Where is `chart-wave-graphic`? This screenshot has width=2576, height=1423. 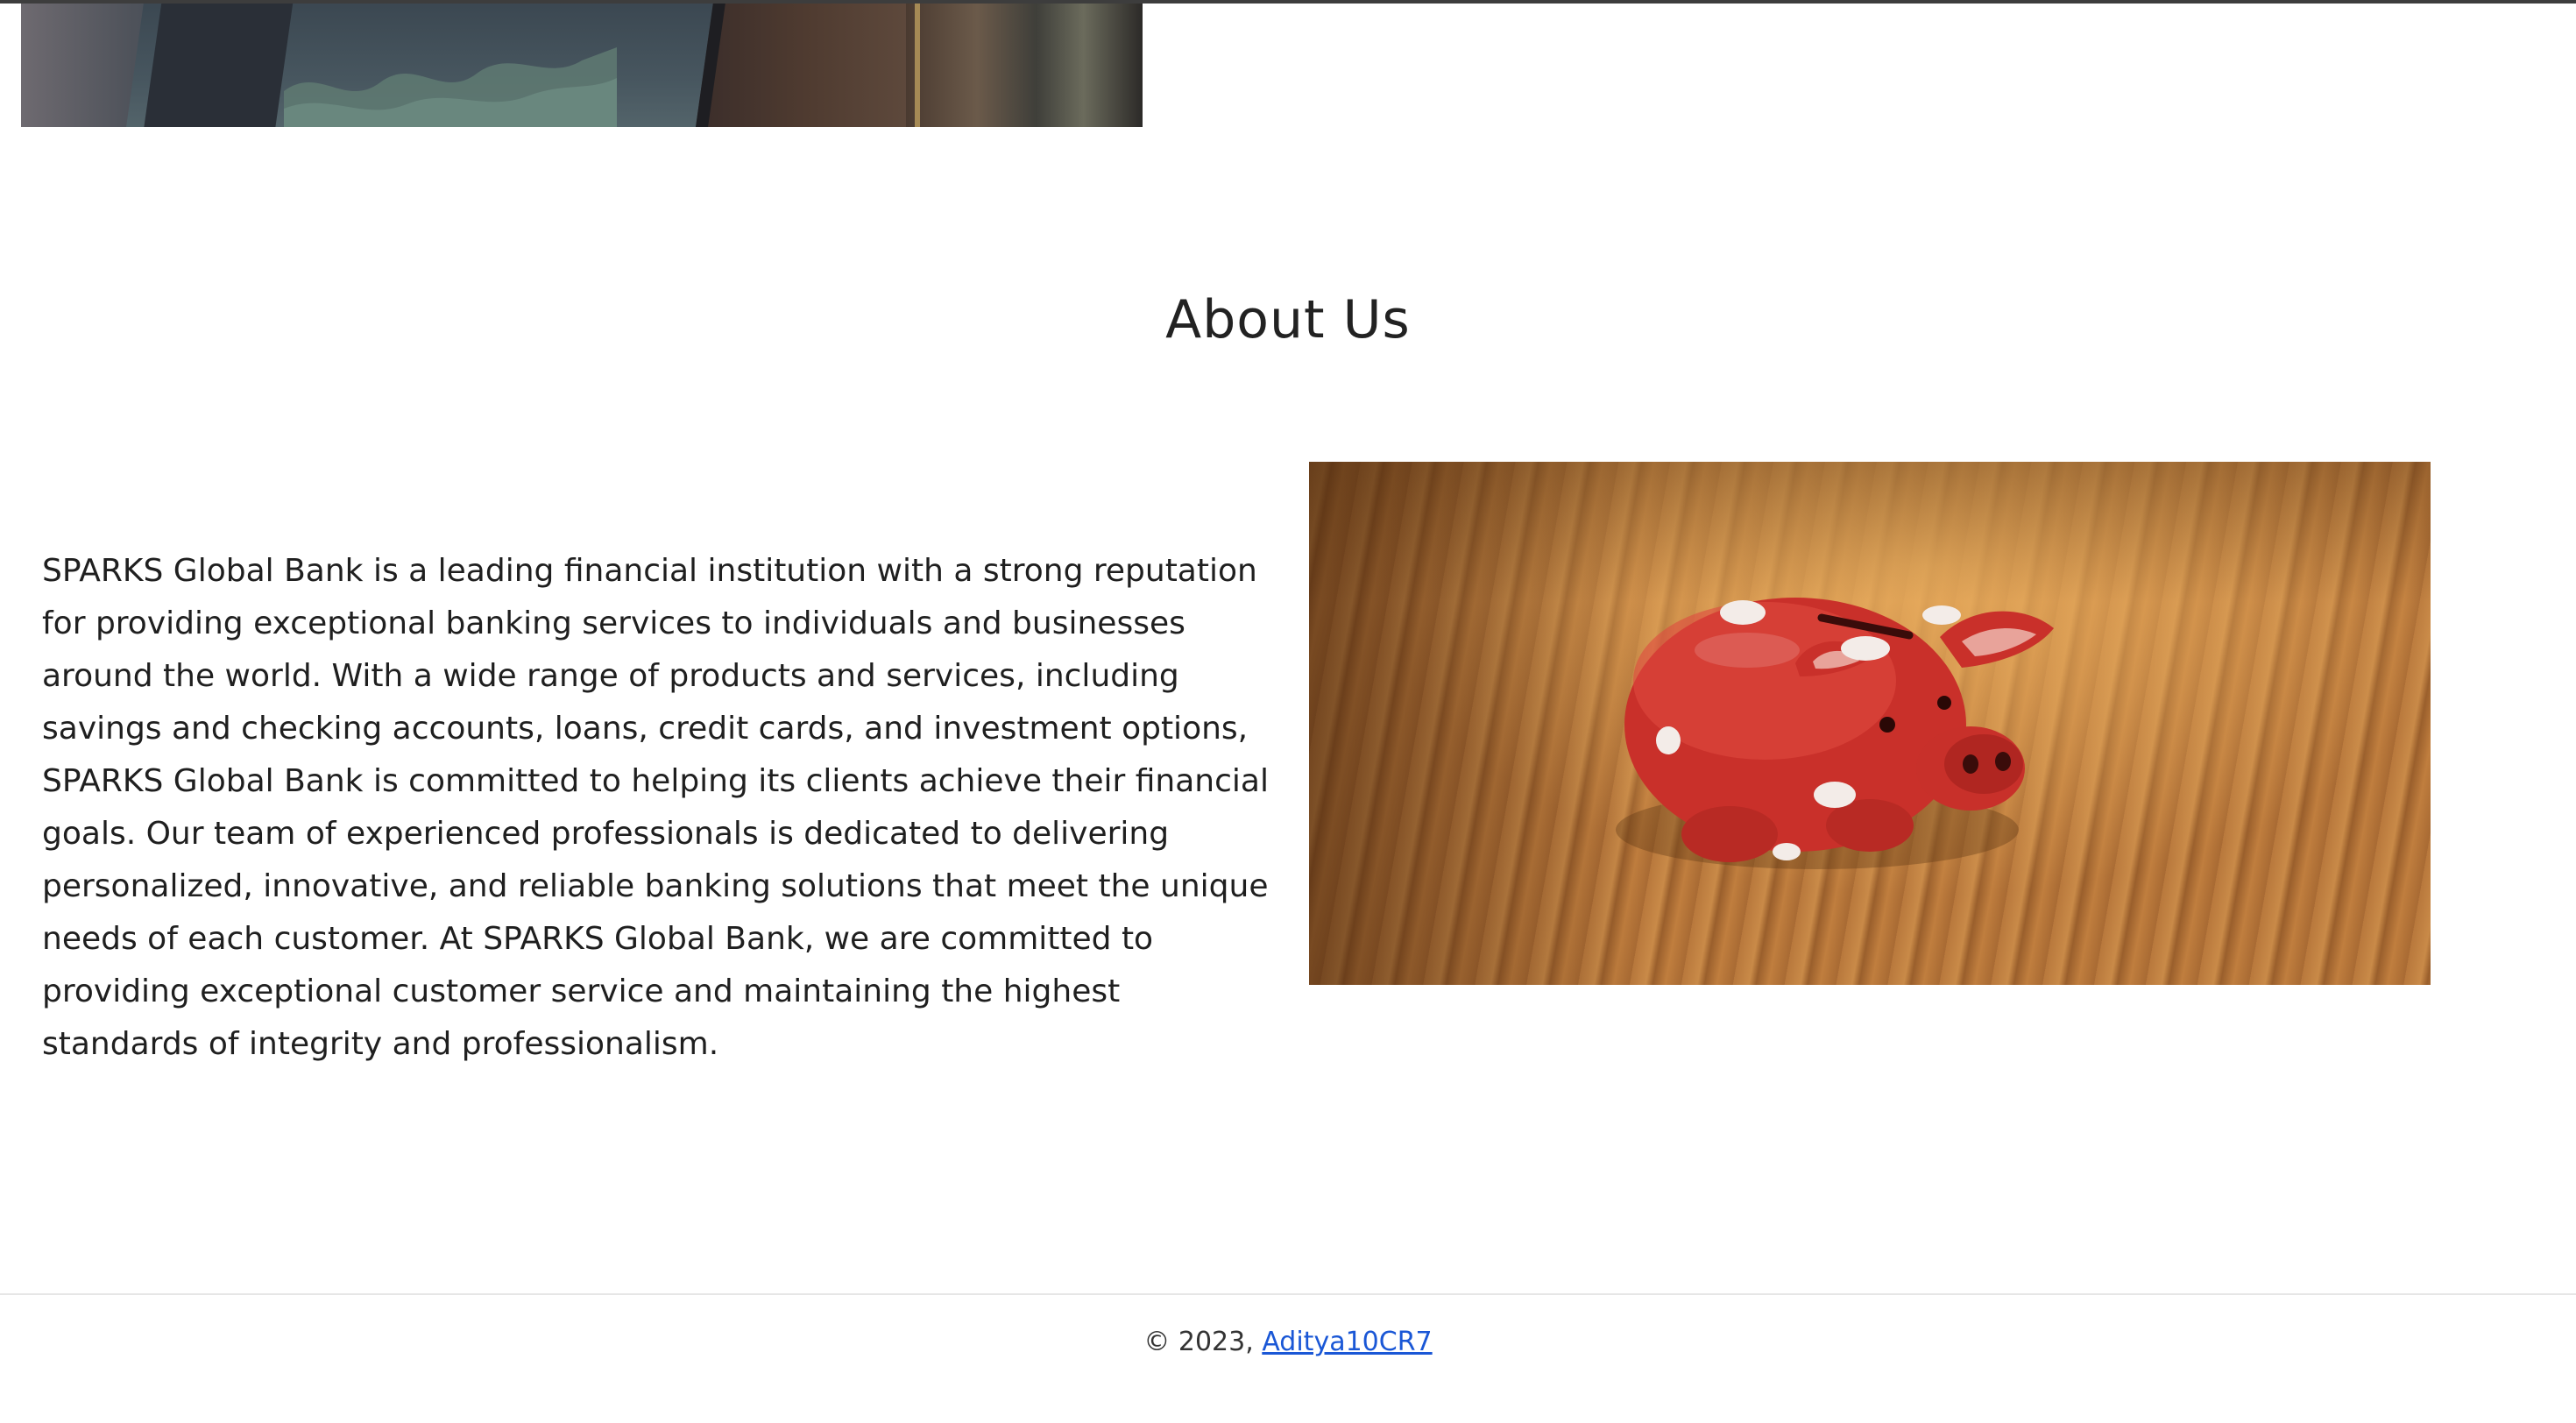
chart-wave-graphic is located at coordinates (450, 87).